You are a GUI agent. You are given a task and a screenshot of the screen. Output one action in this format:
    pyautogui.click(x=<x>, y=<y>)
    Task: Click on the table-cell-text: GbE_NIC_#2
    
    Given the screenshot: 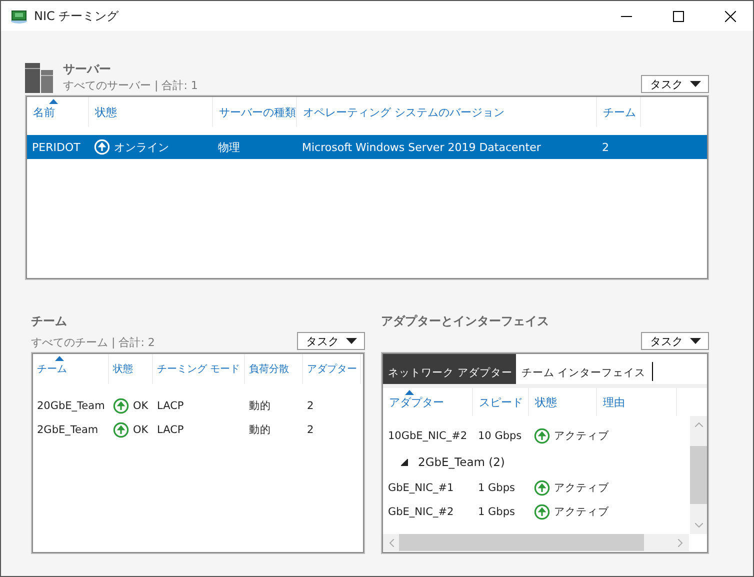 What is the action you would take?
    pyautogui.click(x=421, y=512)
    